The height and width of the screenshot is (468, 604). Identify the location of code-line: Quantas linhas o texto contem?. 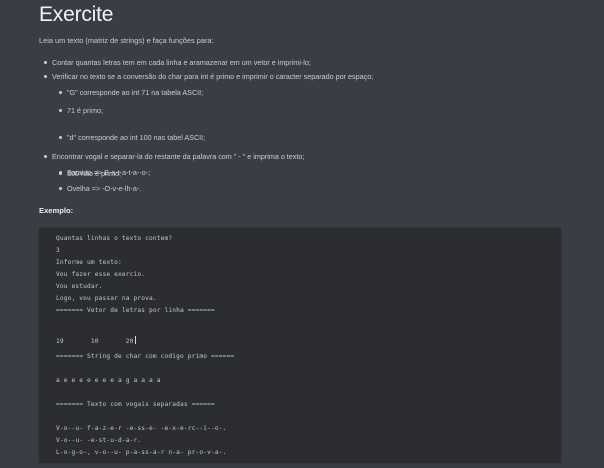
(114, 238).